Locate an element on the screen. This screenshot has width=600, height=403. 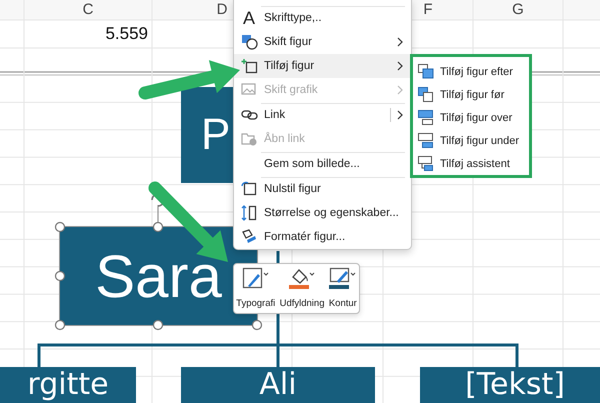
menu-item: Link is located at coordinates (322, 115).